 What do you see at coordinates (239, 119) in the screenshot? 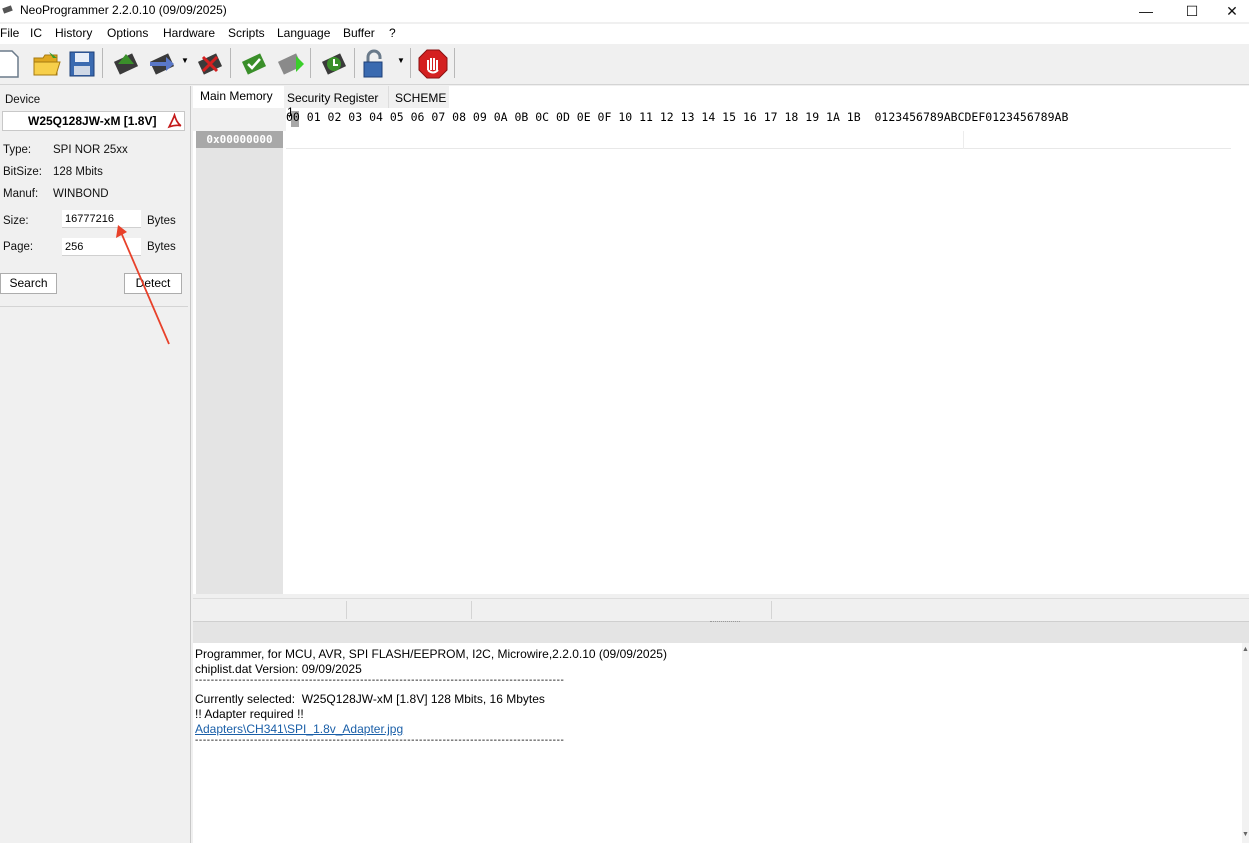
I see `hex-corner` at bounding box center [239, 119].